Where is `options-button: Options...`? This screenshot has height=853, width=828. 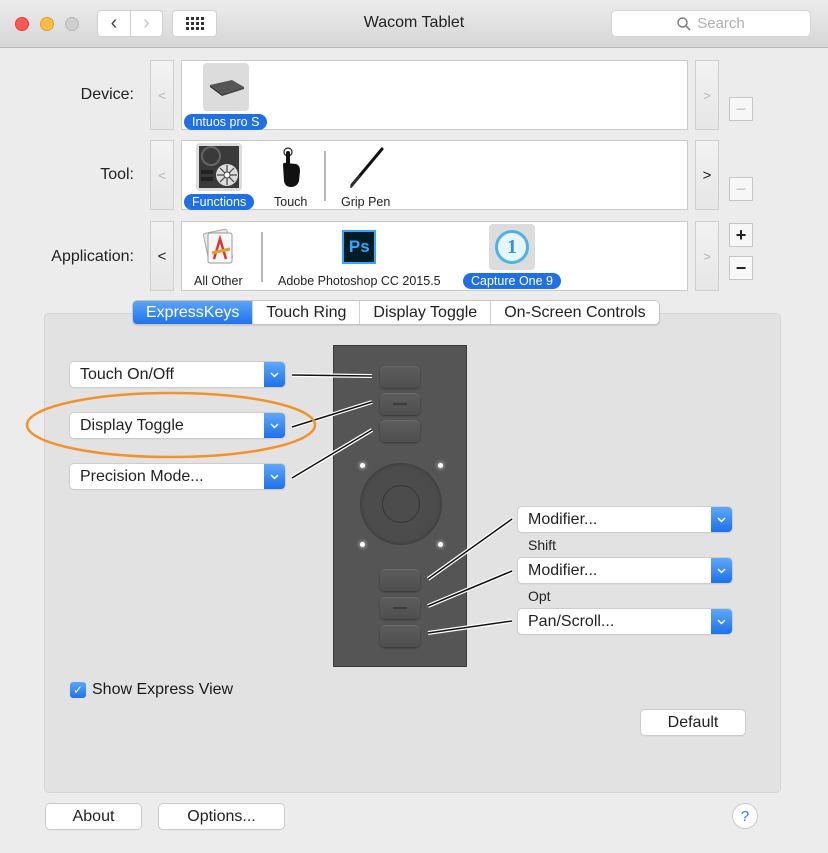
options-button: Options... is located at coordinates (221, 816).